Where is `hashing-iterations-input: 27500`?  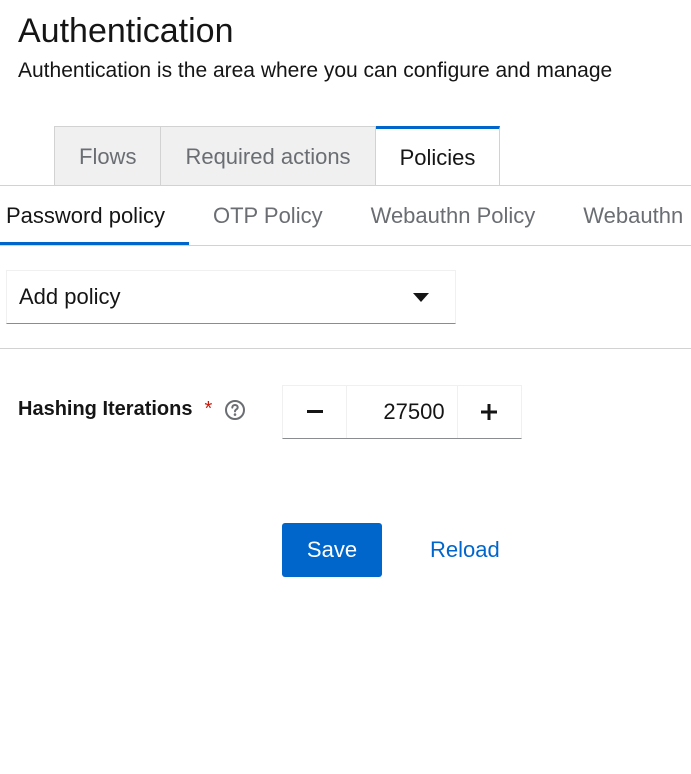
hashing-iterations-input: 27500 is located at coordinates (402, 412).